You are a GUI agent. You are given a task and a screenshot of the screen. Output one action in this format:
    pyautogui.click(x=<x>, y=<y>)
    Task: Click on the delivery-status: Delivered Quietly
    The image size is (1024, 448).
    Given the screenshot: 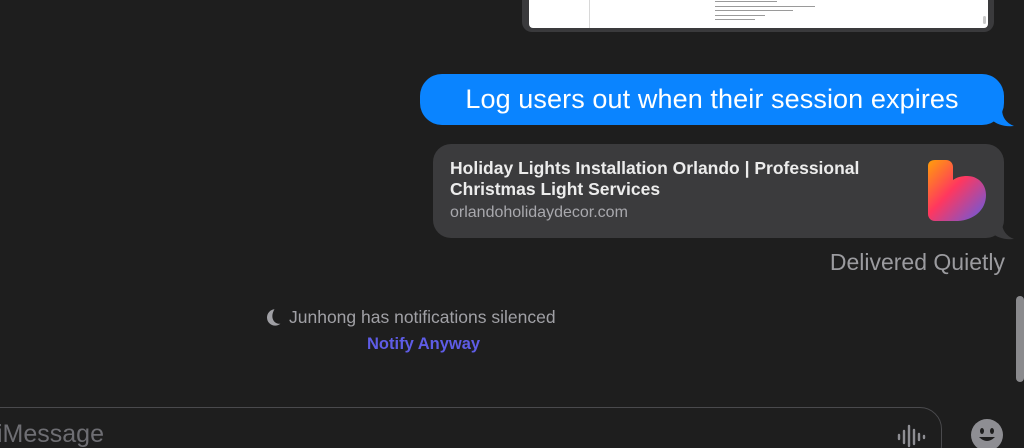 What is the action you would take?
    pyautogui.click(x=917, y=262)
    